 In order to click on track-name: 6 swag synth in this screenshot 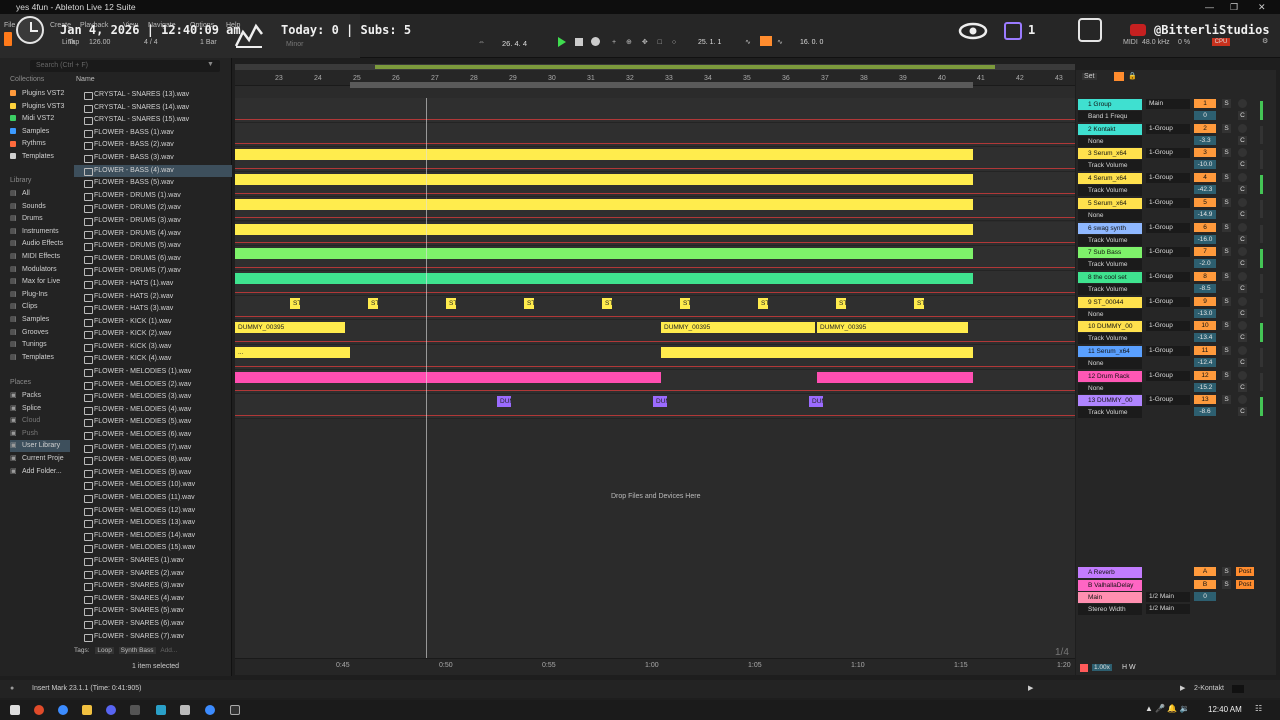, I will do `click(1110, 228)`.